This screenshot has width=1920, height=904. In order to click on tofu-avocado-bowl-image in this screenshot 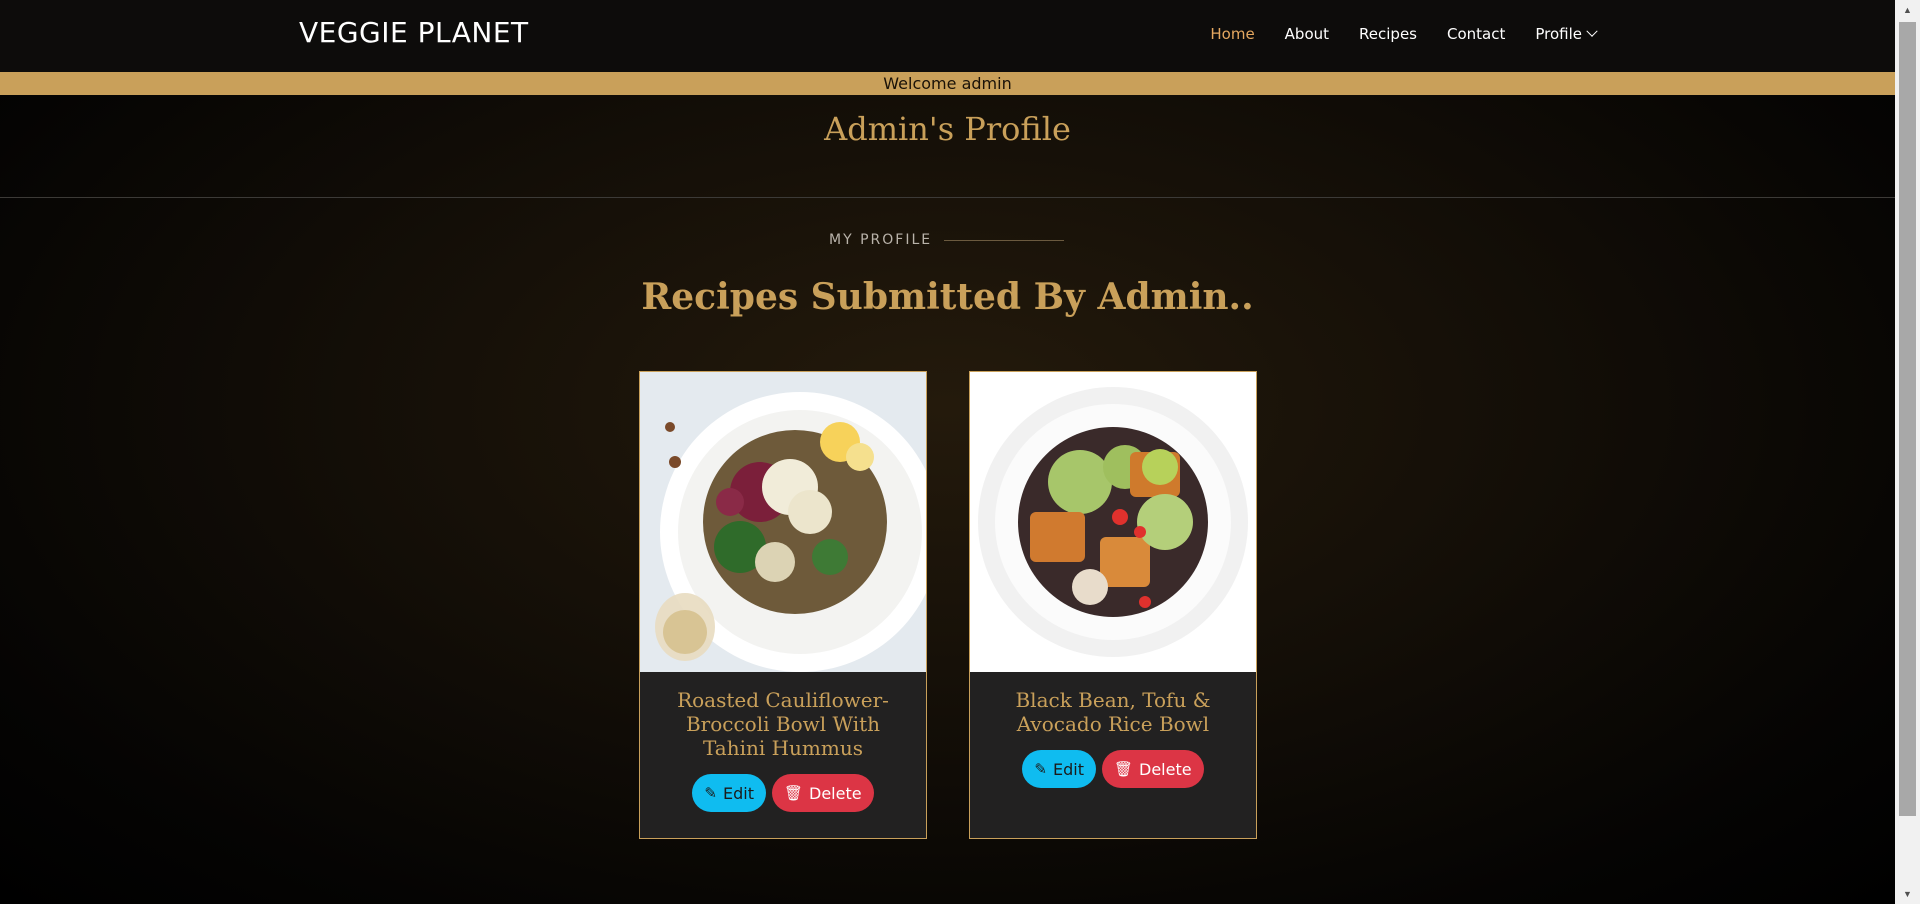, I will do `click(1113, 522)`.